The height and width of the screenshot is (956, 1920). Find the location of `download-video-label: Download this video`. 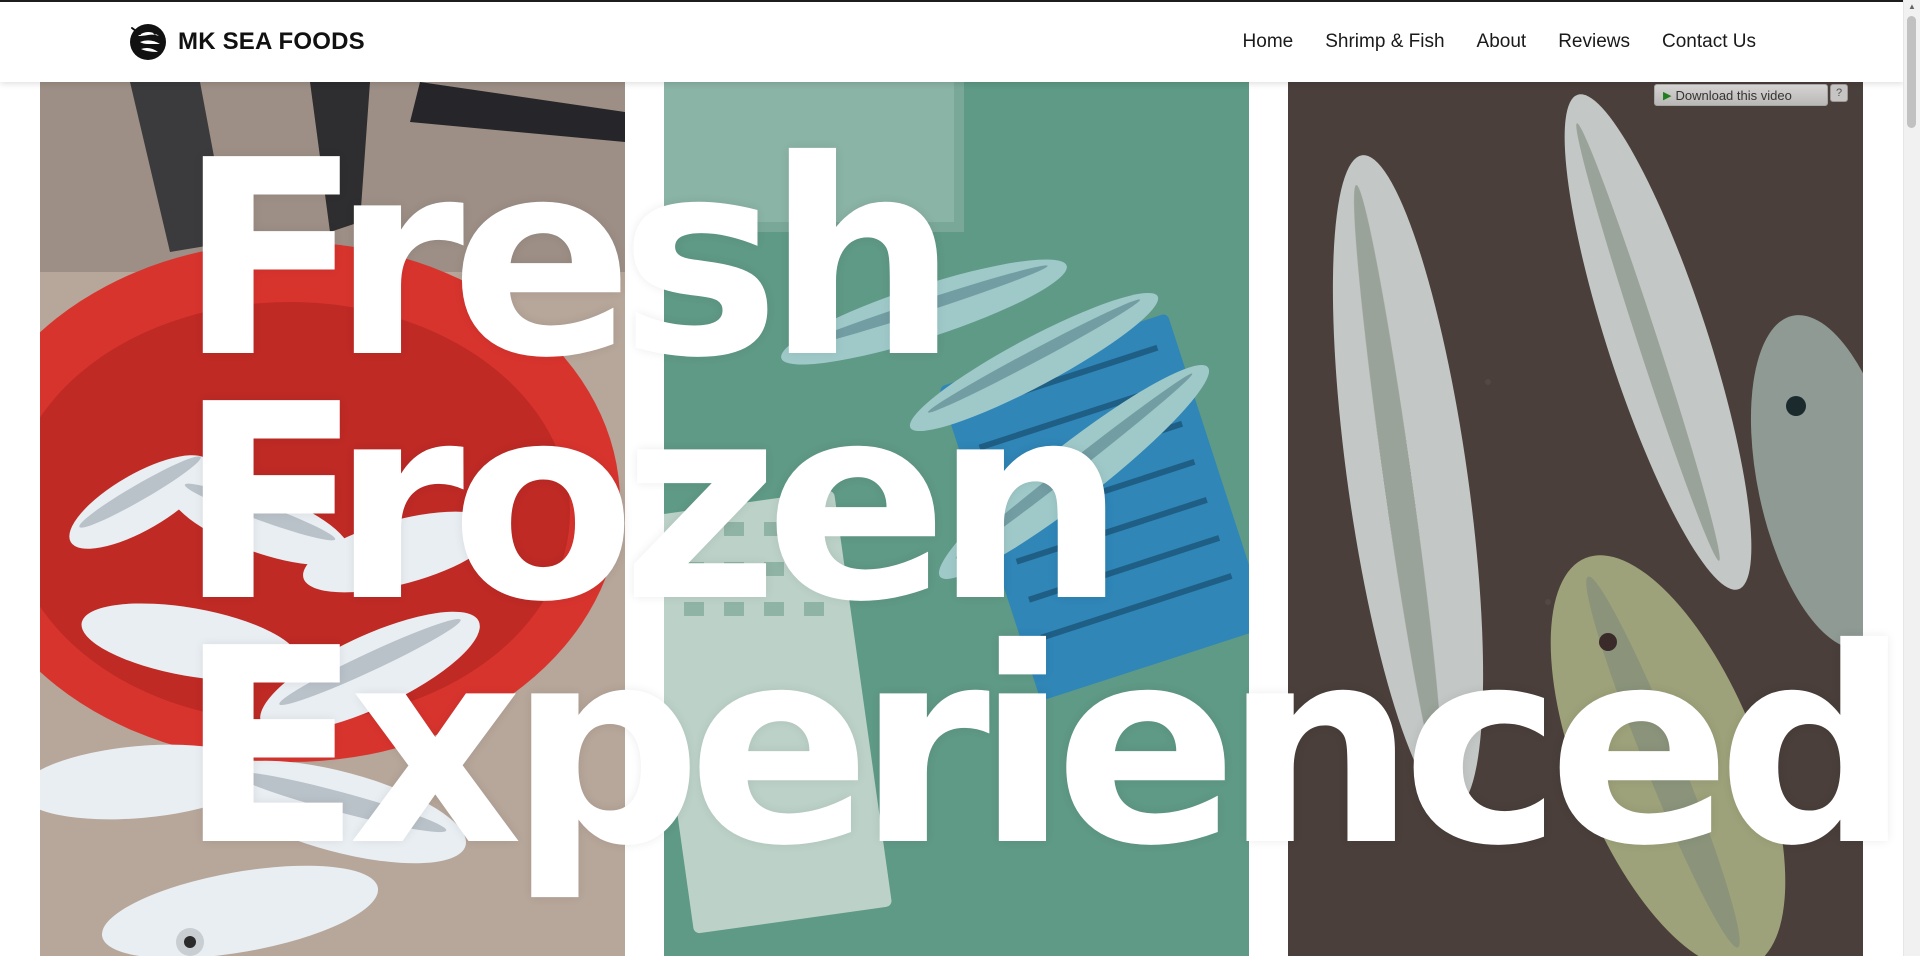

download-video-label: Download this video is located at coordinates (1733, 95).